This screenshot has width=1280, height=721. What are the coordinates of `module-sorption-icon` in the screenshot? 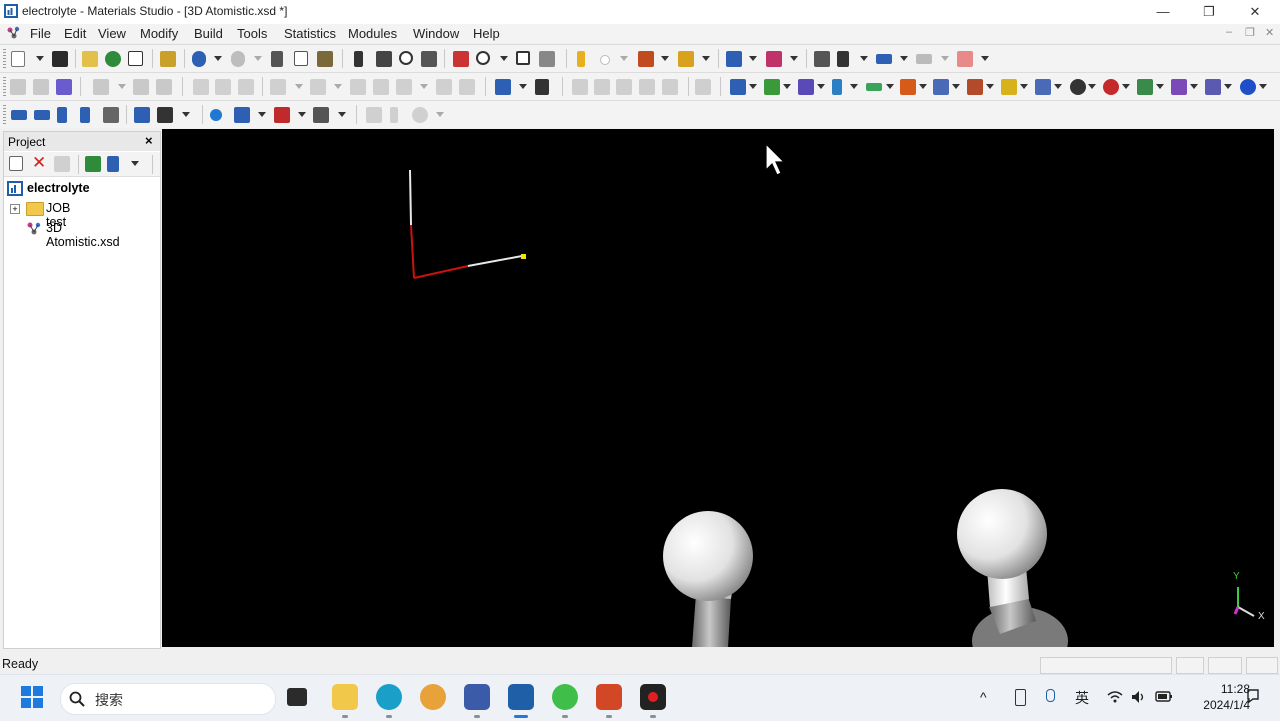 It's located at (908, 87).